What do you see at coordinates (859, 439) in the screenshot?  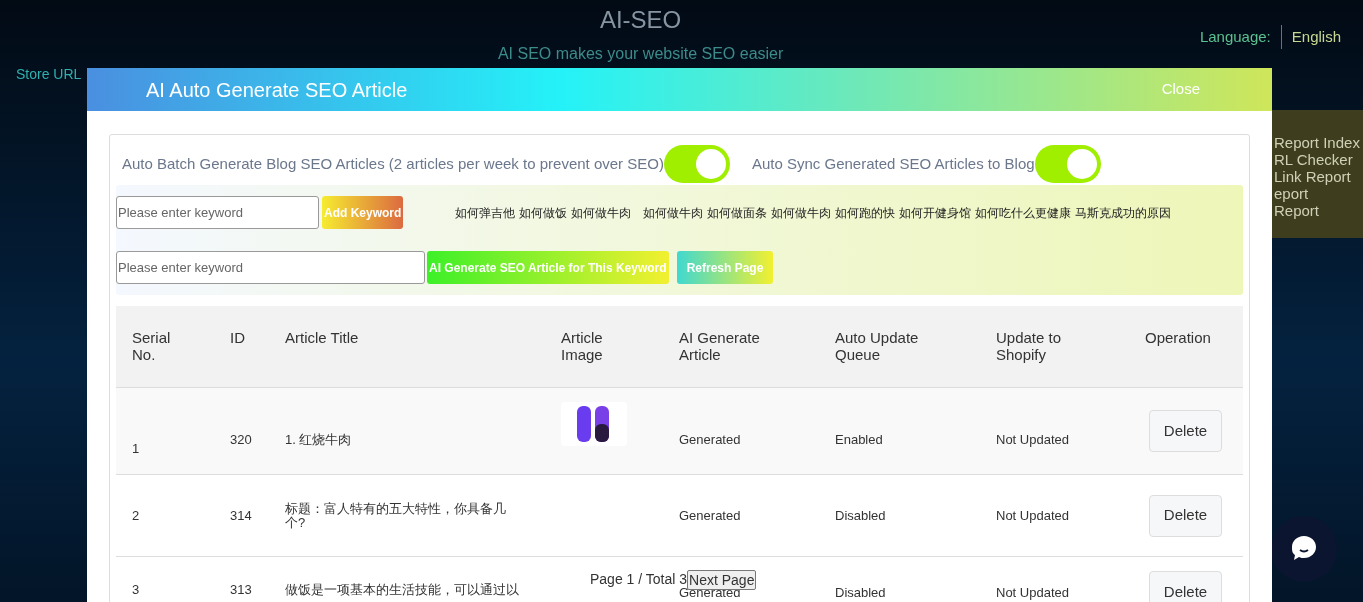 I see `table-cell-text: Enabled` at bounding box center [859, 439].